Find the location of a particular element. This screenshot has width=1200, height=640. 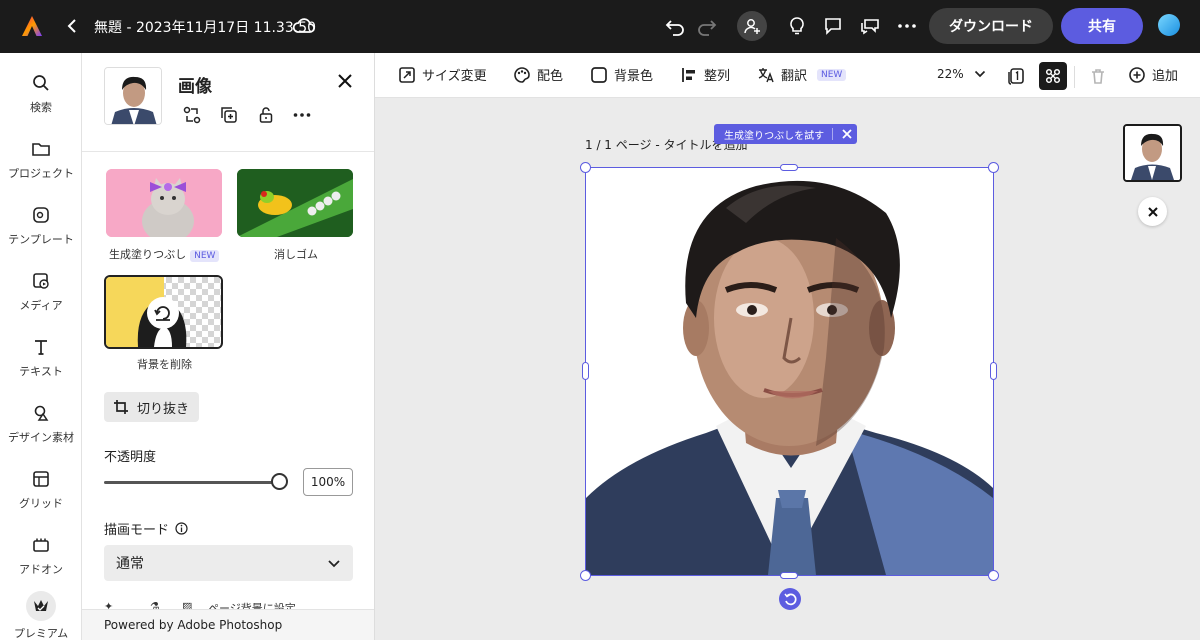

eraser-label: 消しゴム is located at coordinates (296, 254).